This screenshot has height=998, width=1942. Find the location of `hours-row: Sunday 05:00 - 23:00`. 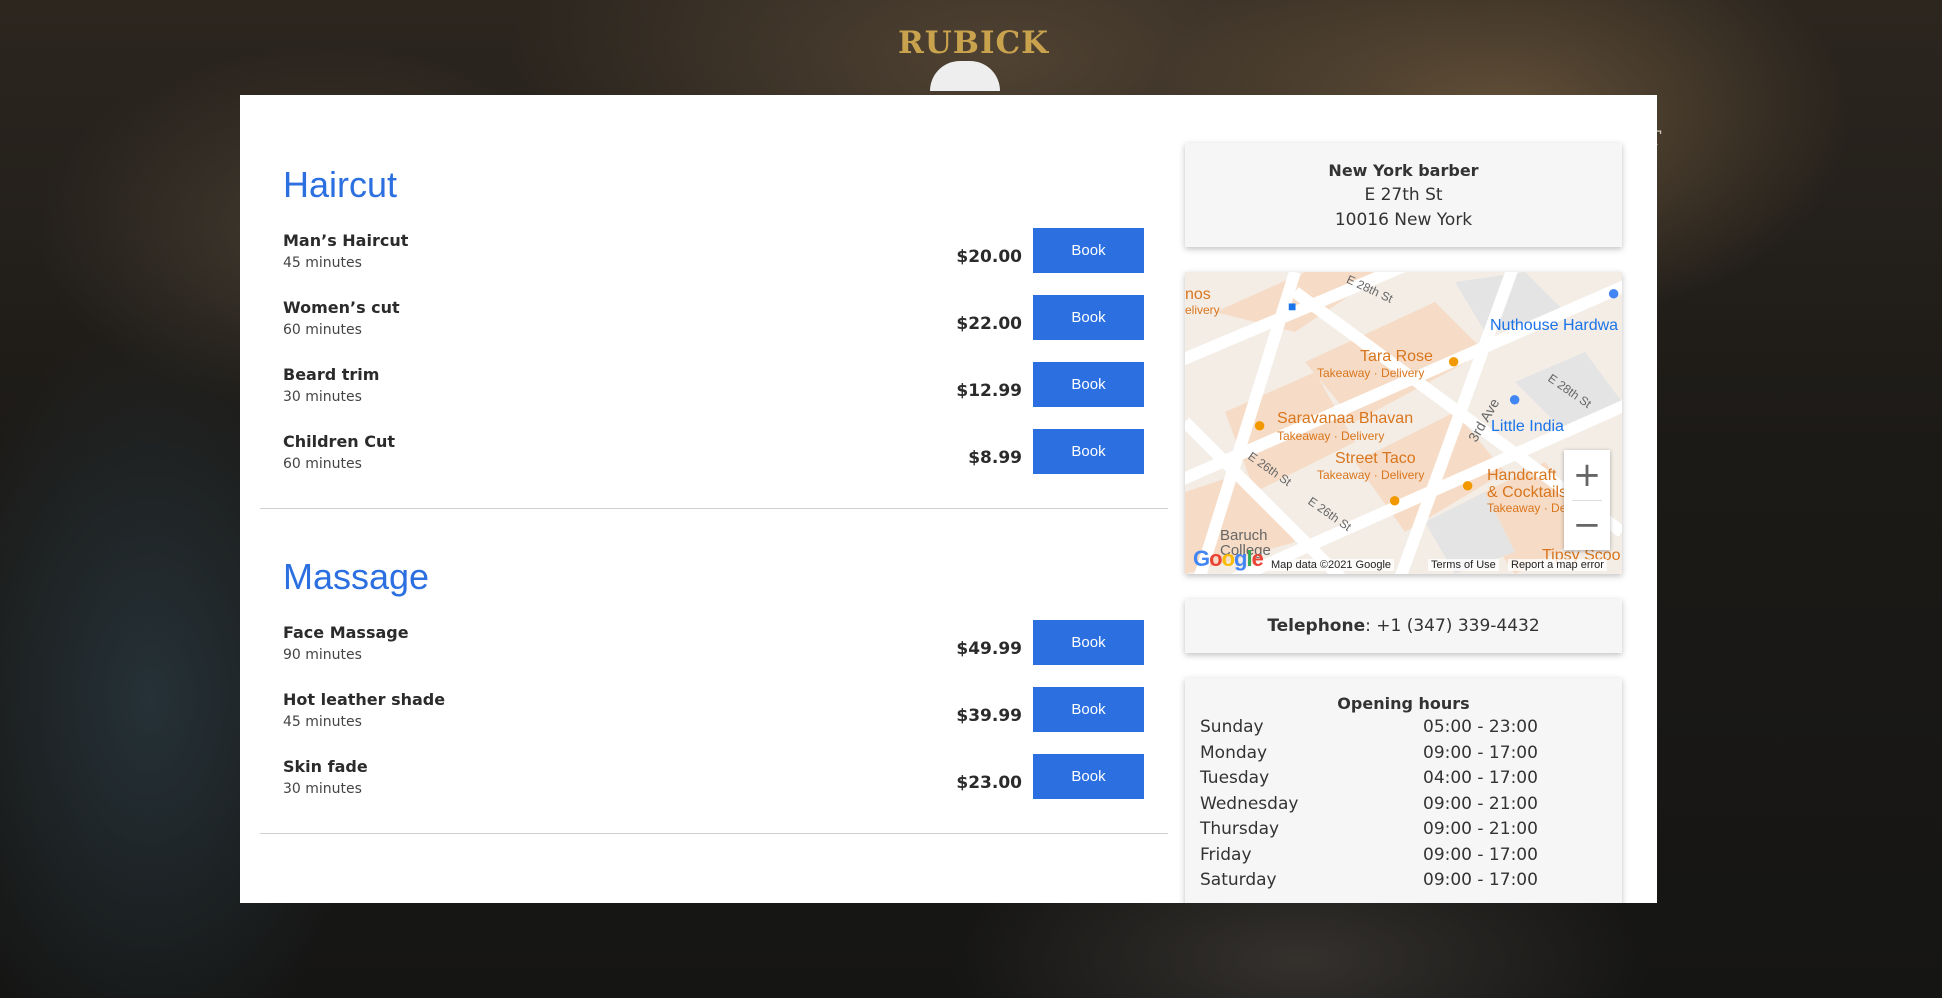

hours-row: Sunday 05:00 - 23:00 is located at coordinates (1403, 730).